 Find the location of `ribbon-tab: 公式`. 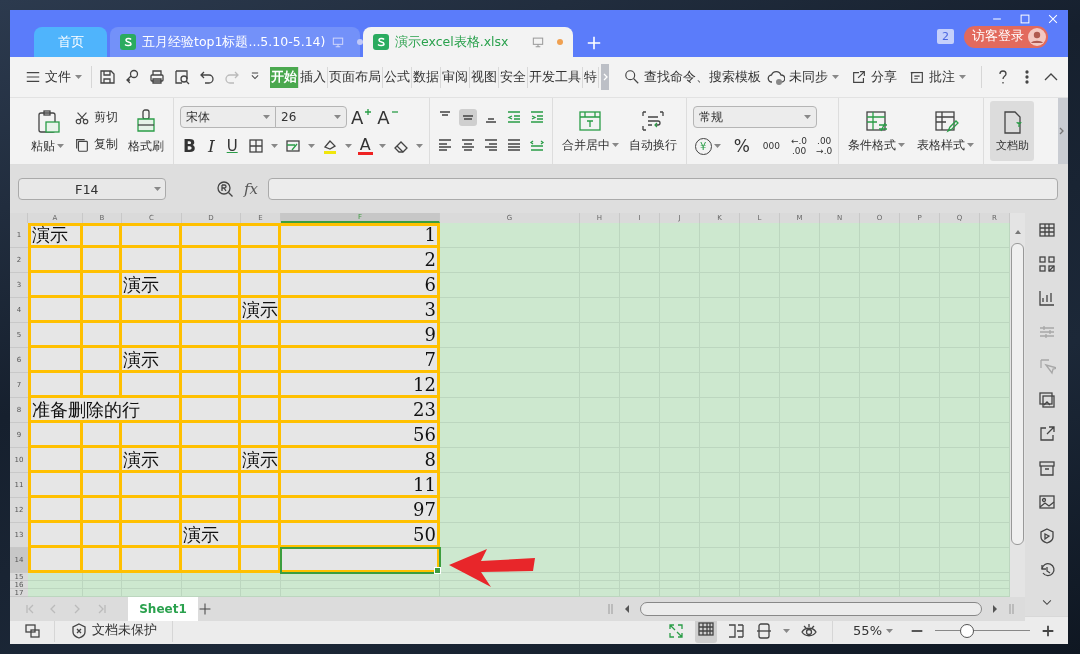

ribbon-tab: 公式 is located at coordinates (397, 77).